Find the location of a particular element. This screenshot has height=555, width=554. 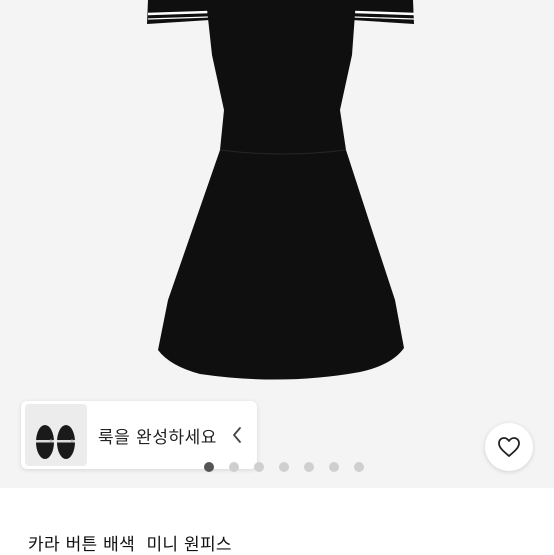

mary-jane-shoes-image is located at coordinates (56, 435).